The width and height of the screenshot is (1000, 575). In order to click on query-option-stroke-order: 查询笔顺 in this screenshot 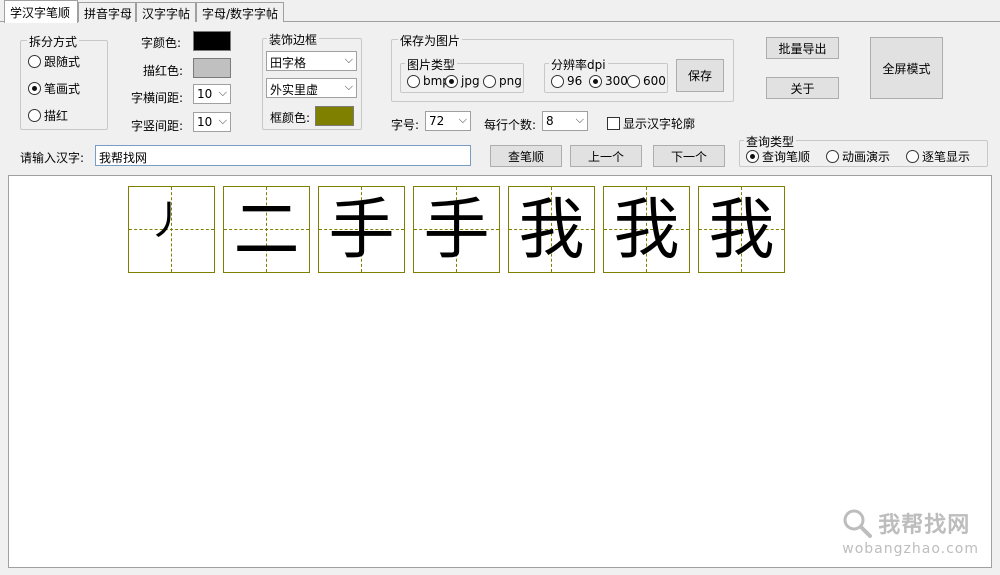, I will do `click(778, 156)`.